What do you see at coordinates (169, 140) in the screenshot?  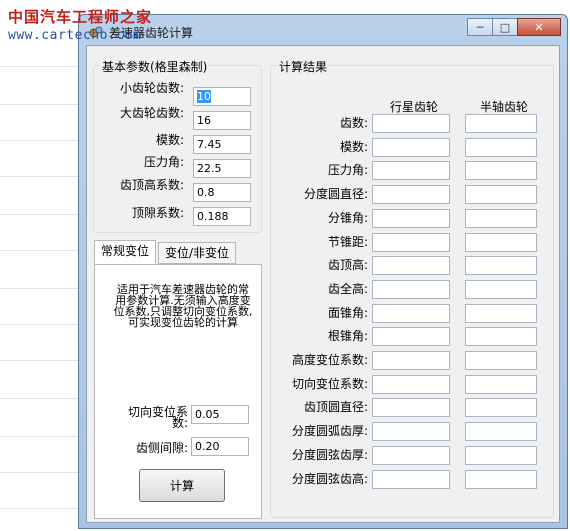 I see `basic-param-label: 模数:` at bounding box center [169, 140].